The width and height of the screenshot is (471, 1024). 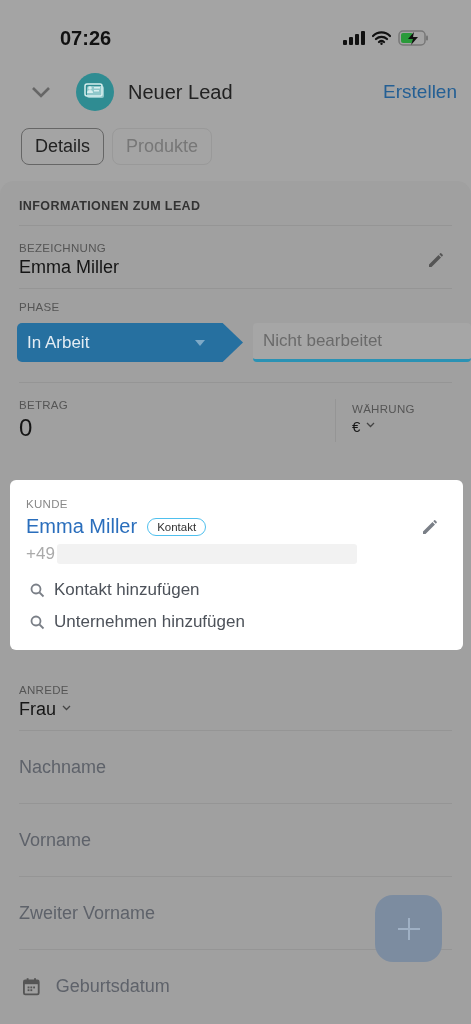 What do you see at coordinates (86, 38) in the screenshot?
I see `status-time: 07:26` at bounding box center [86, 38].